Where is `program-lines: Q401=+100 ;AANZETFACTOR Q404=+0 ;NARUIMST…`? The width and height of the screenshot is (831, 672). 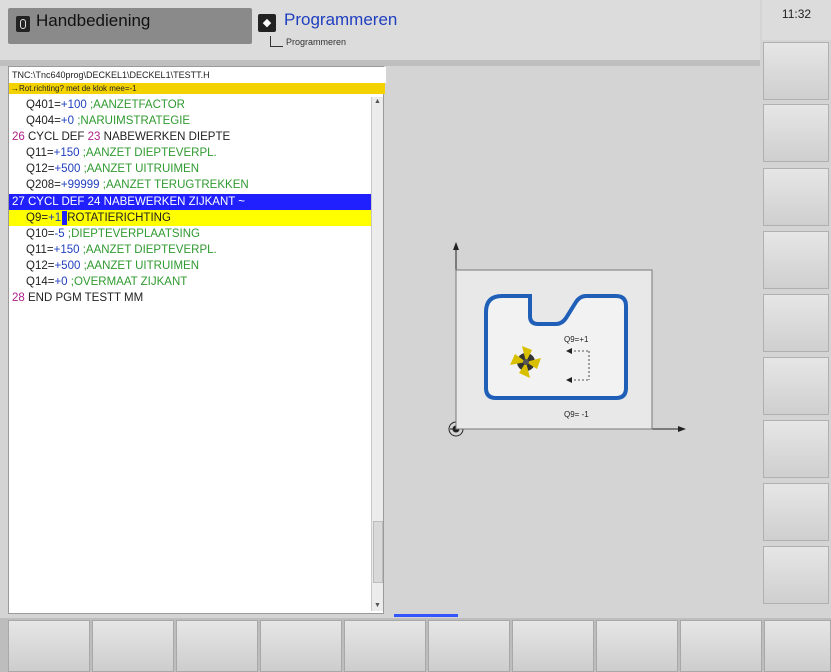
program-lines: Q401=+100 ;AANZETFACTOR Q404=+0 ;NARUIMST… is located at coordinates (190, 201).